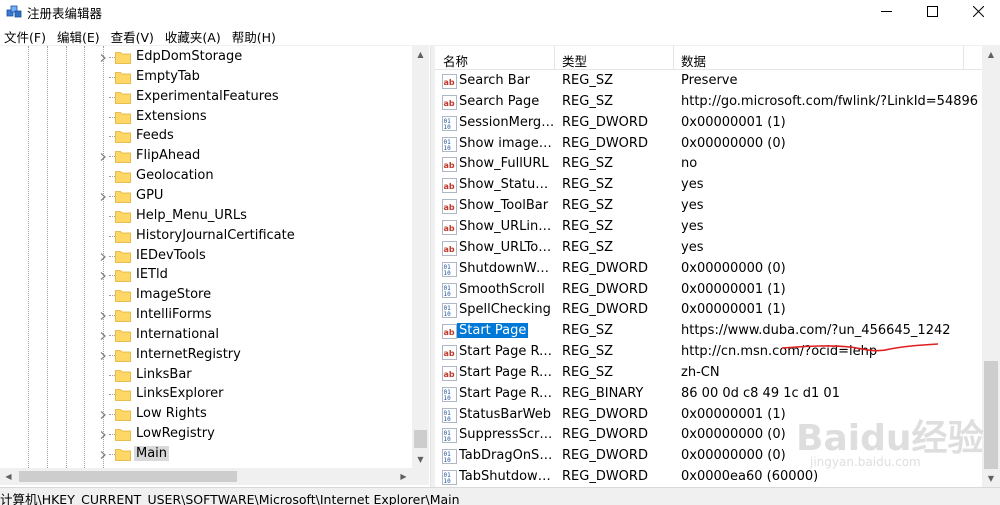  I want to click on tree-item: HistoryJournalCertificate, so click(206, 236).